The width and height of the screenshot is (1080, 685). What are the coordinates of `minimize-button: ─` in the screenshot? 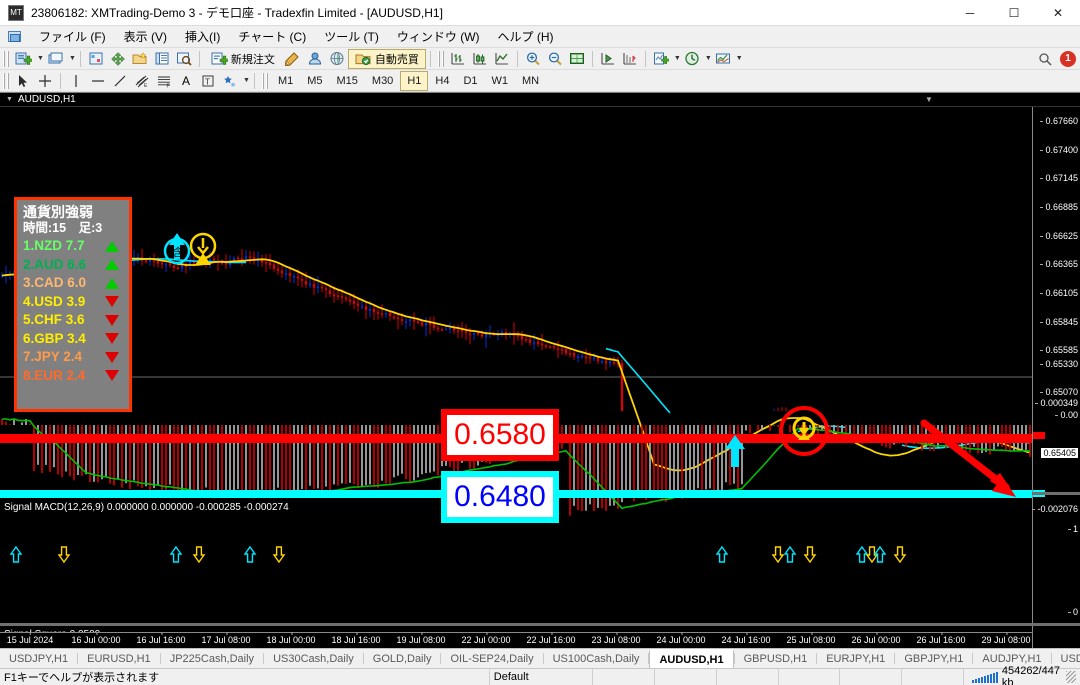 It's located at (970, 13).